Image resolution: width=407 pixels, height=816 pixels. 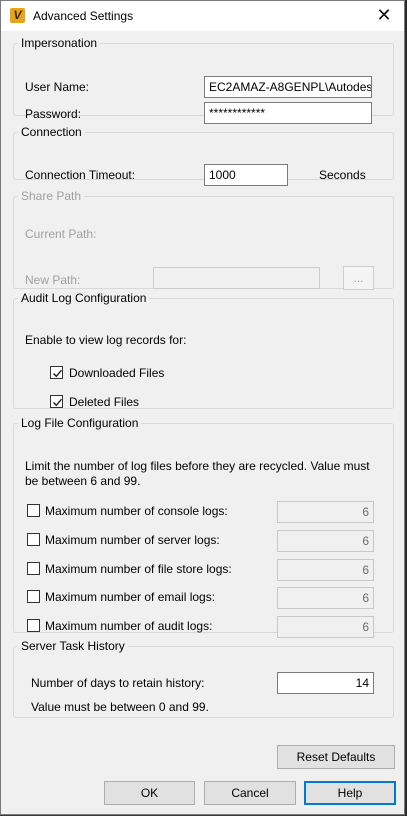 What do you see at coordinates (246, 175) in the screenshot?
I see `connection-timeout-input: 1000` at bounding box center [246, 175].